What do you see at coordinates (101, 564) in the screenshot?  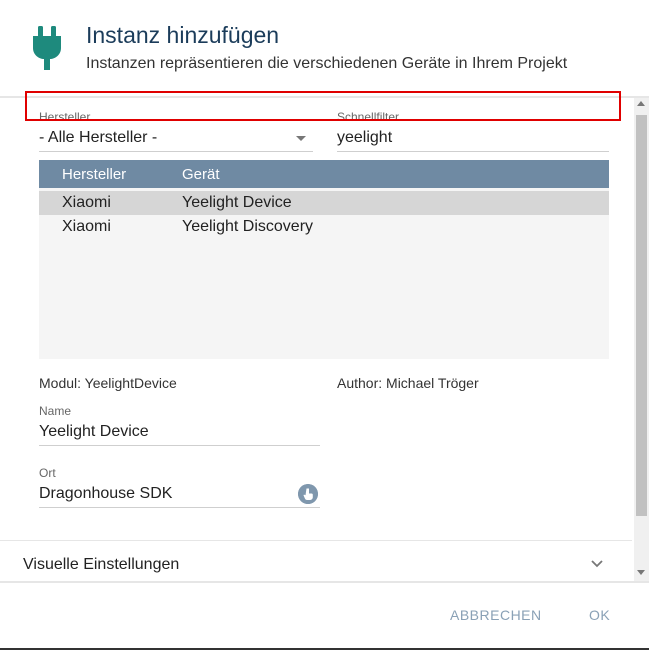 I see `visual-settings-title: Visuelle Einstellungen` at bounding box center [101, 564].